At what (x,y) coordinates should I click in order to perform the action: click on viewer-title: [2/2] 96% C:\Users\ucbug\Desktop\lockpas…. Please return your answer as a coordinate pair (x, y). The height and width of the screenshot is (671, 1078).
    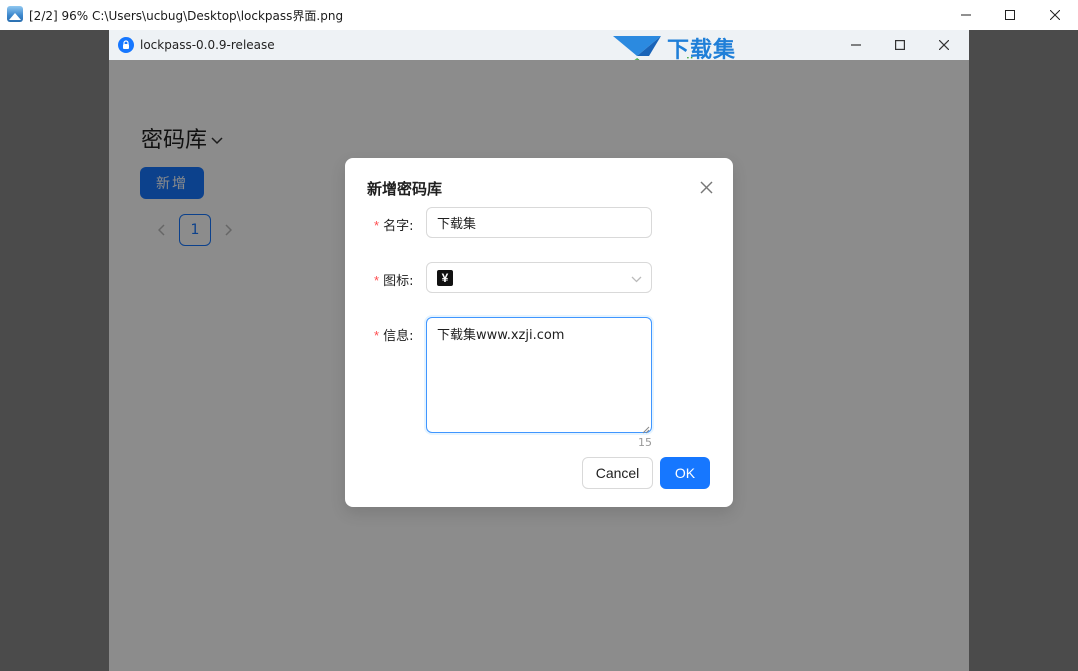
    Looking at the image, I should click on (186, 16).